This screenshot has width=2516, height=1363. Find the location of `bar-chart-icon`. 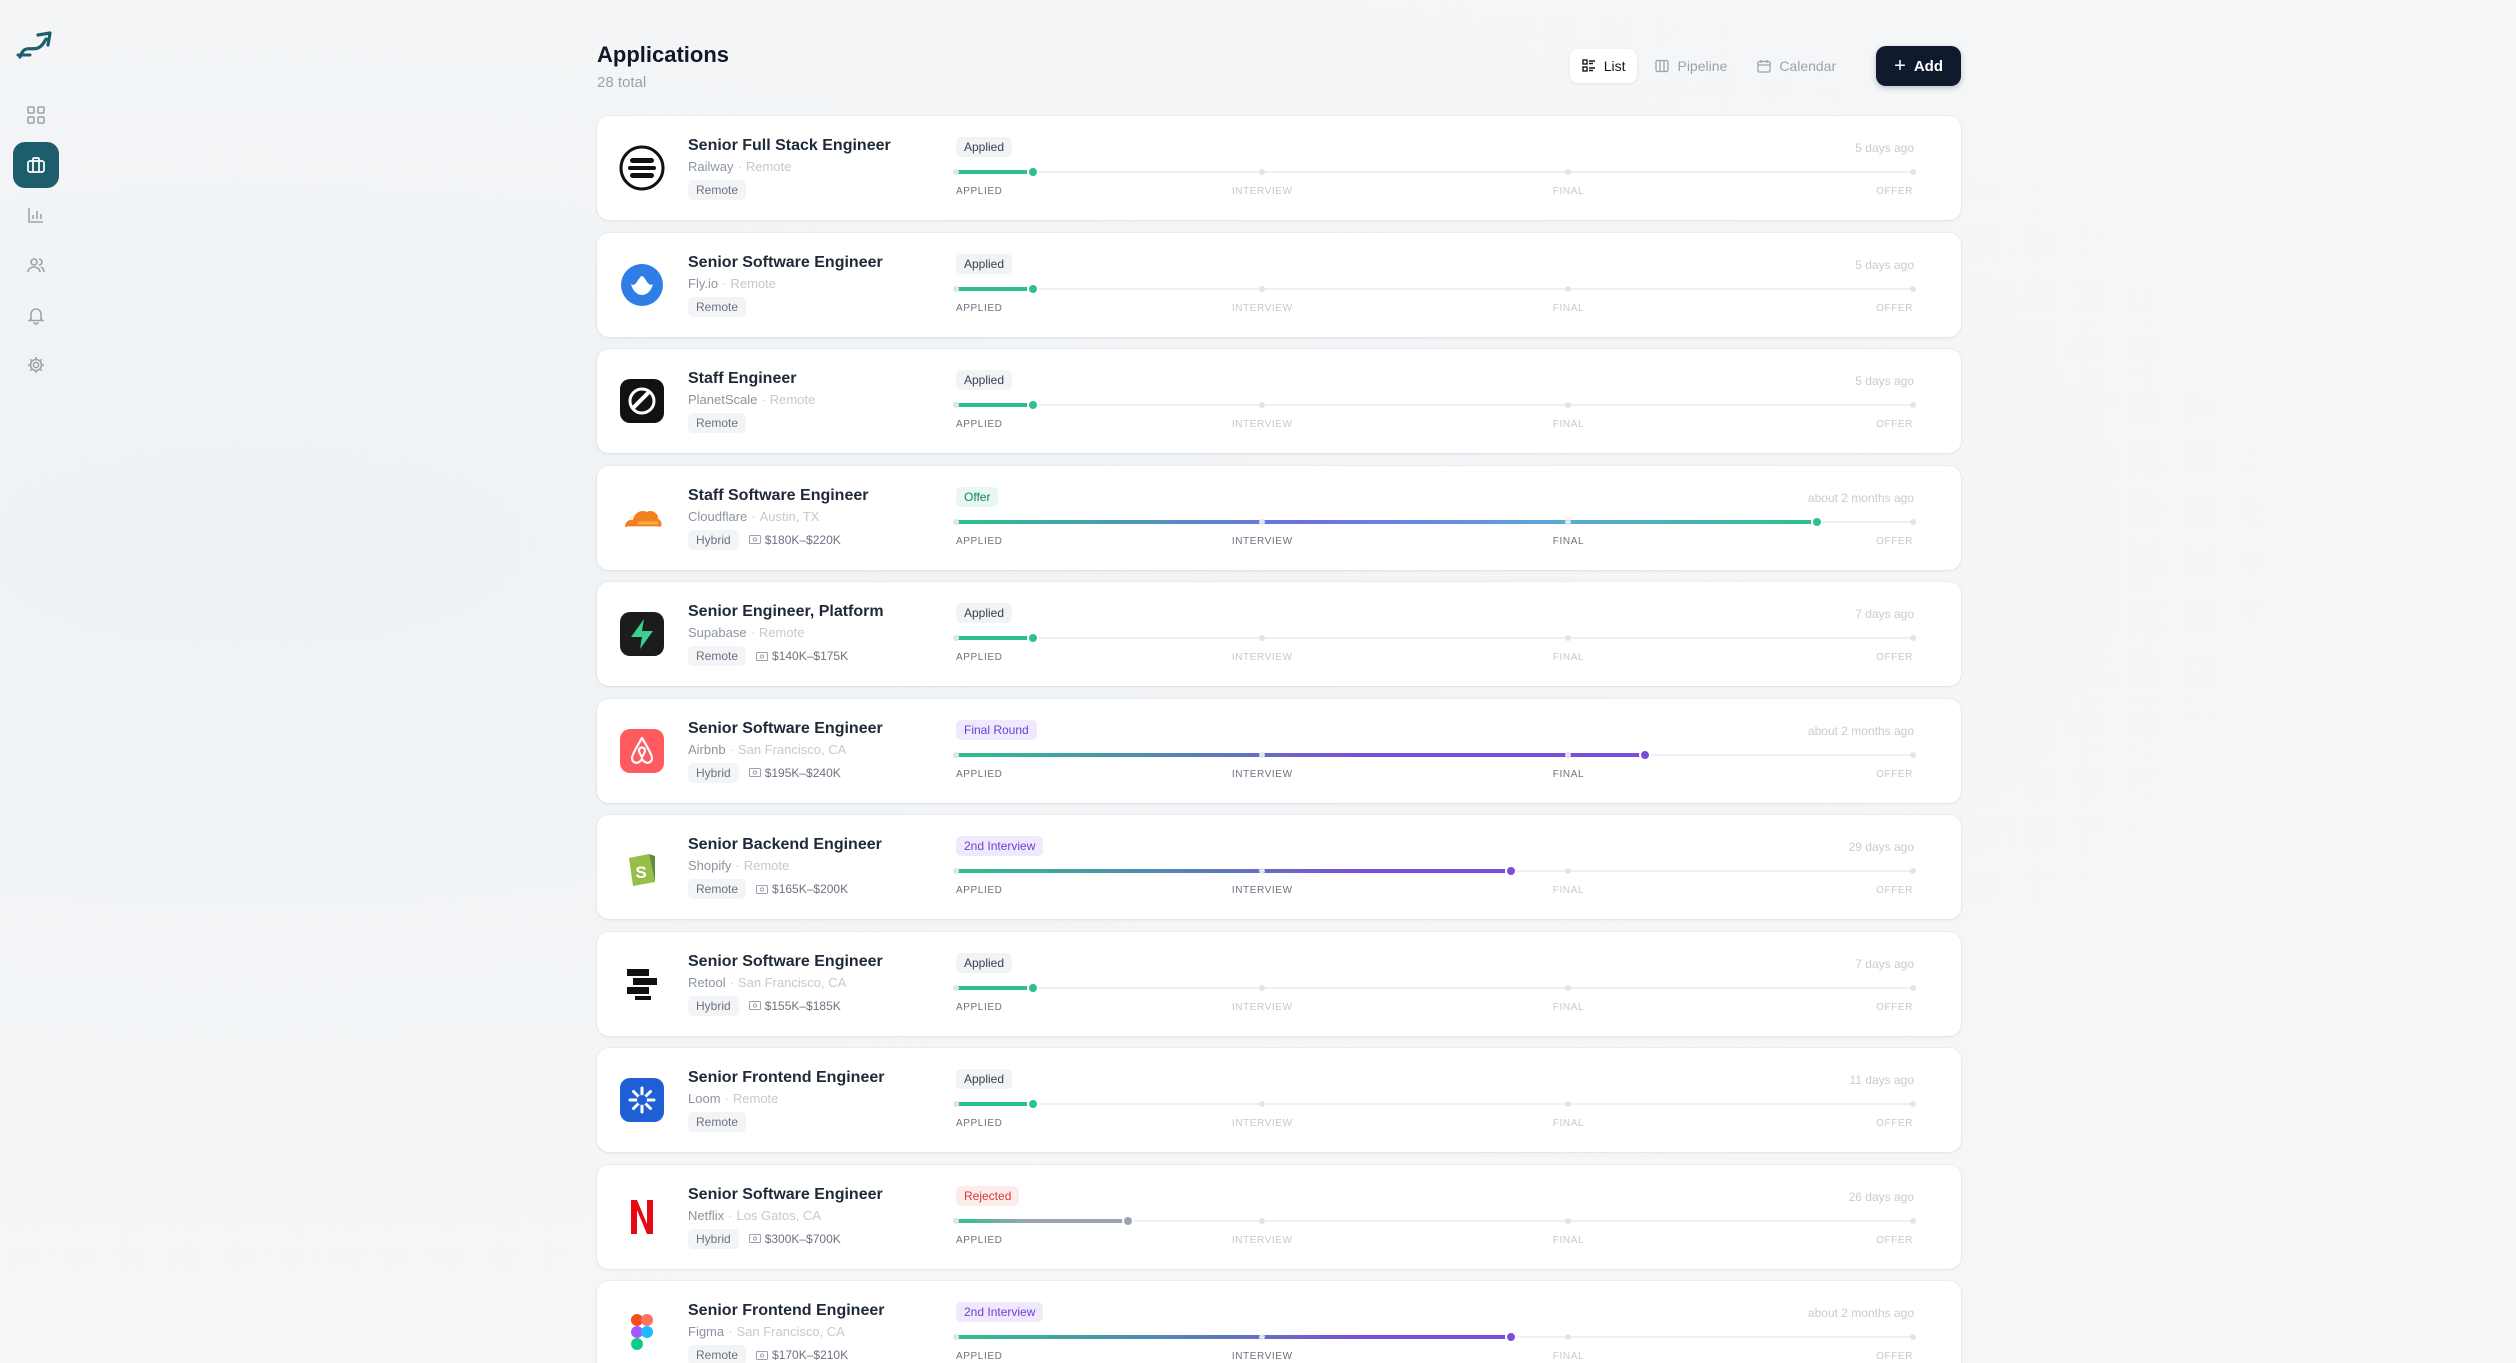

bar-chart-icon is located at coordinates (36, 215).